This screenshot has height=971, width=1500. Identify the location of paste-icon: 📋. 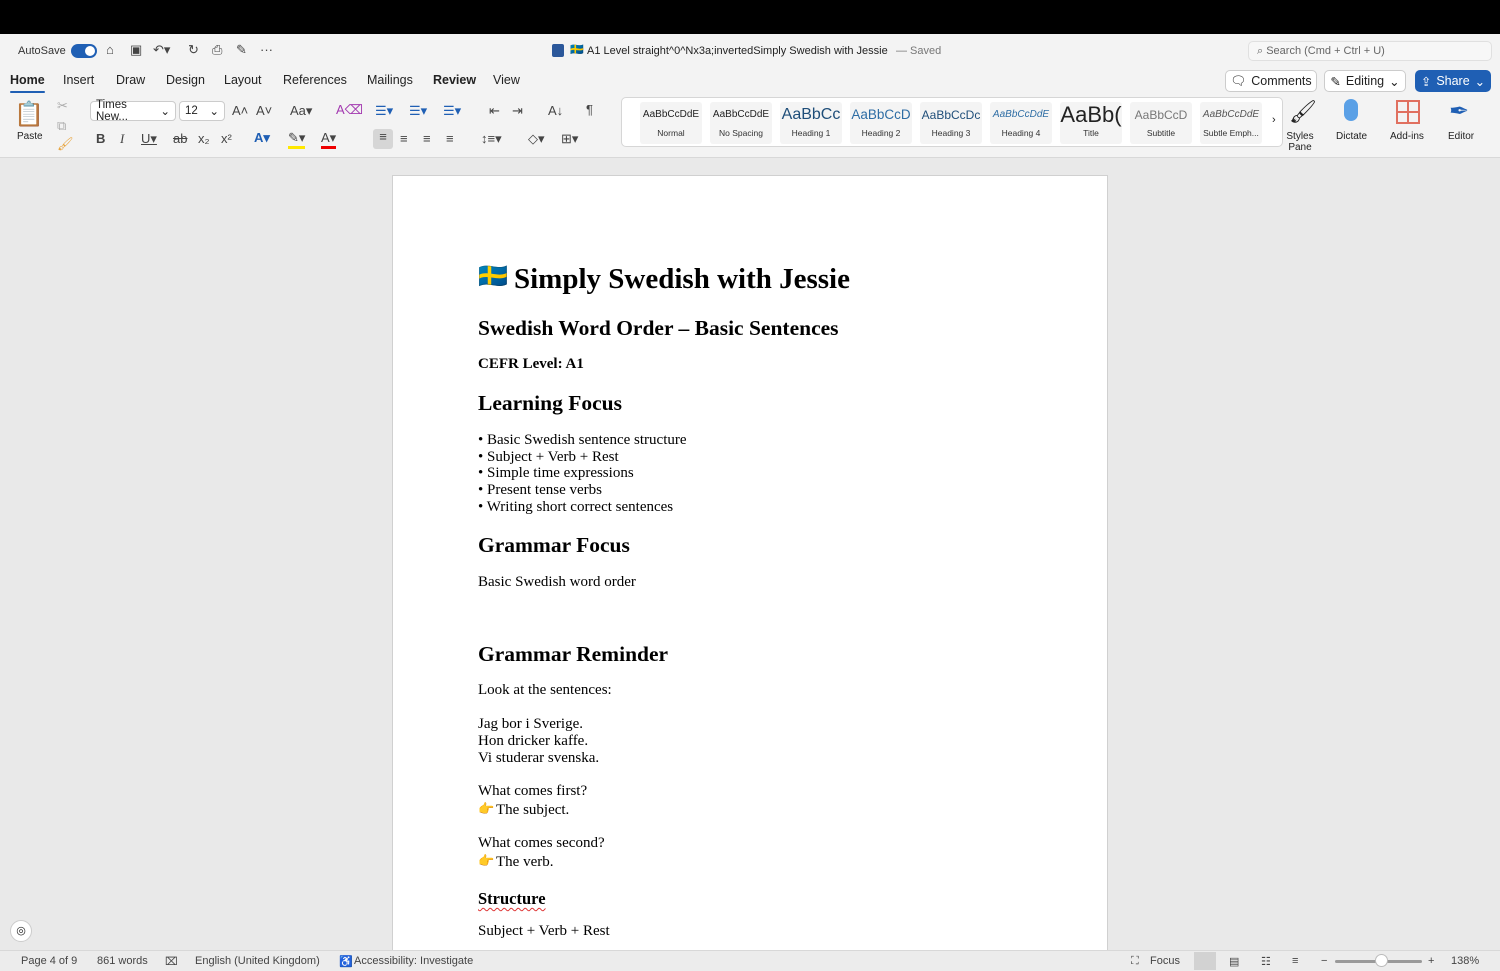
(29, 114).